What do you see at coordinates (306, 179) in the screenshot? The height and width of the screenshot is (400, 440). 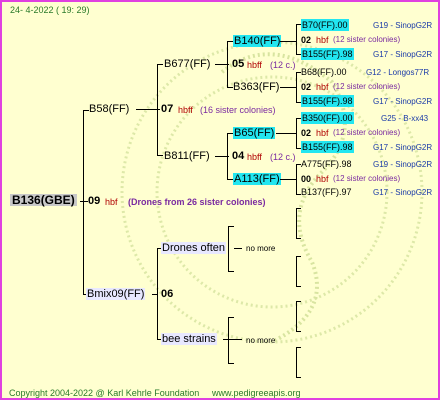 I see `g4-row11-year: 00` at bounding box center [306, 179].